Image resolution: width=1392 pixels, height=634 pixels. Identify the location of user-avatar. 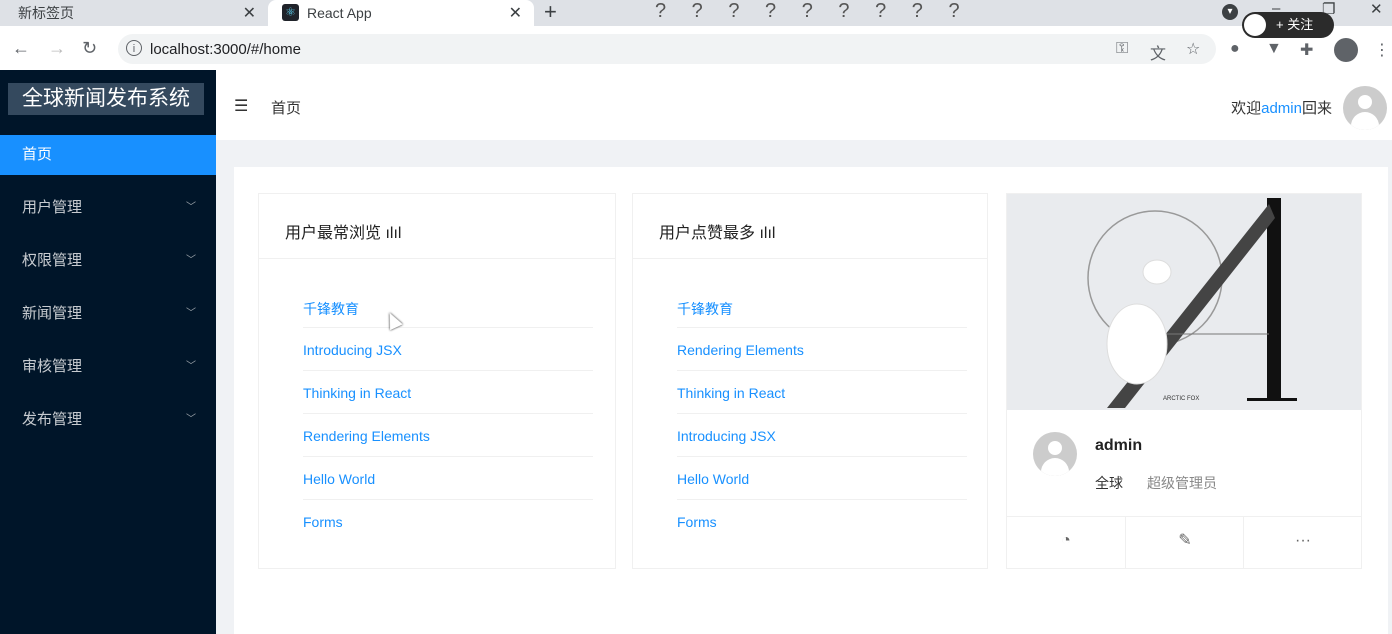
(1365, 108).